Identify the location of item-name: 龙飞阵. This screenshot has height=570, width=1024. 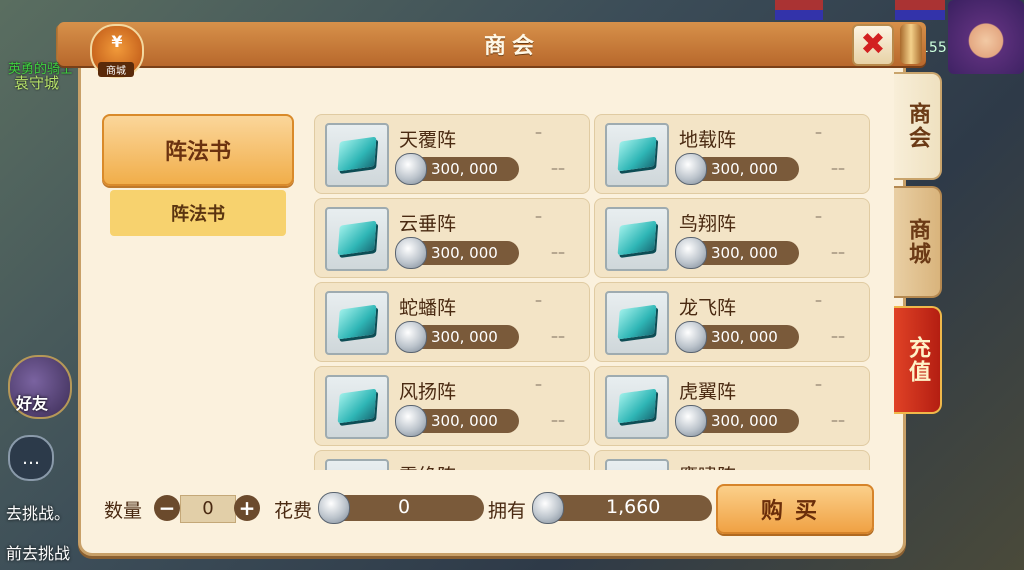
(708, 308).